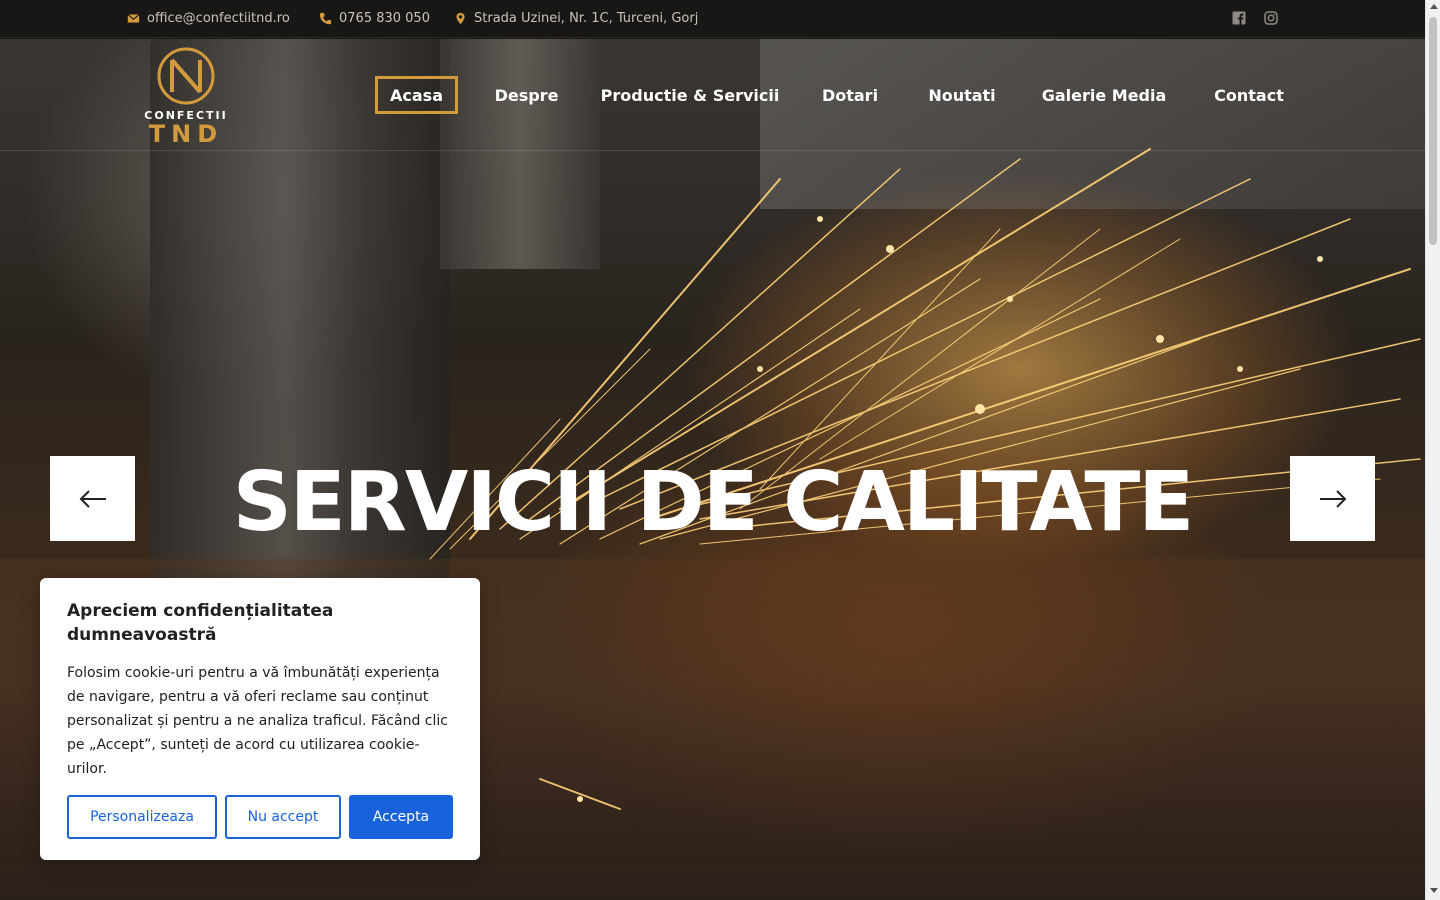 This screenshot has height=900, width=1440. I want to click on address-text: Strada Uzinei, Nr. 1C, Turceni, Gorj, so click(586, 18).